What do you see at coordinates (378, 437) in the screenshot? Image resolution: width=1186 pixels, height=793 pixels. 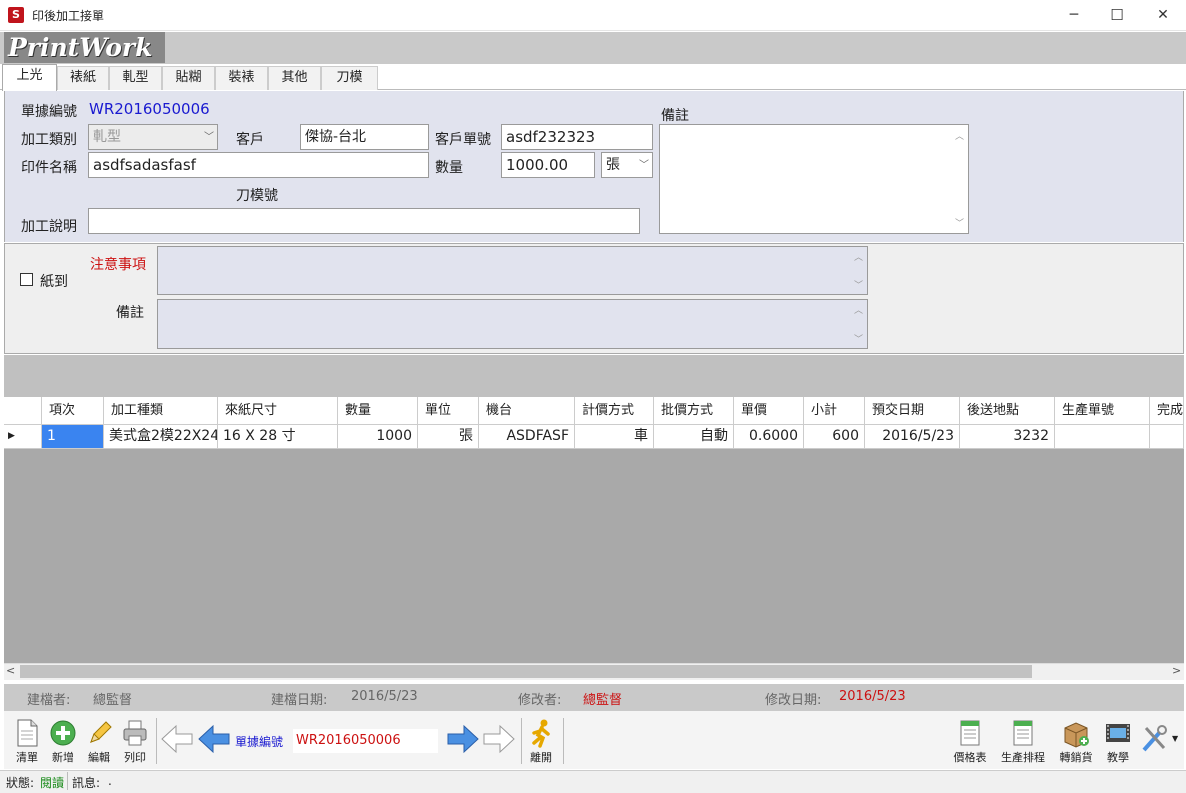 I see `table-row-cell-qty: 1000` at bounding box center [378, 437].